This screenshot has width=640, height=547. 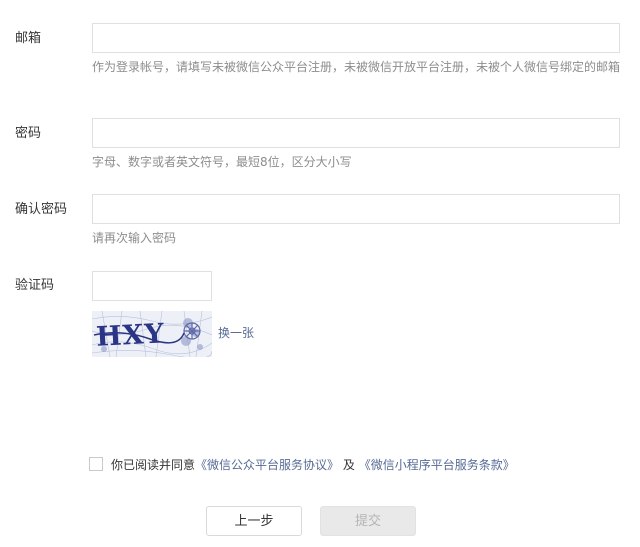 I want to click on agreement-checkbox, so click(x=96, y=464).